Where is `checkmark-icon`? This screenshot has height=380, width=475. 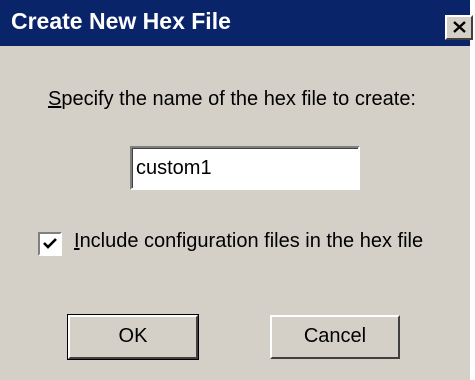
checkmark-icon is located at coordinates (50, 243).